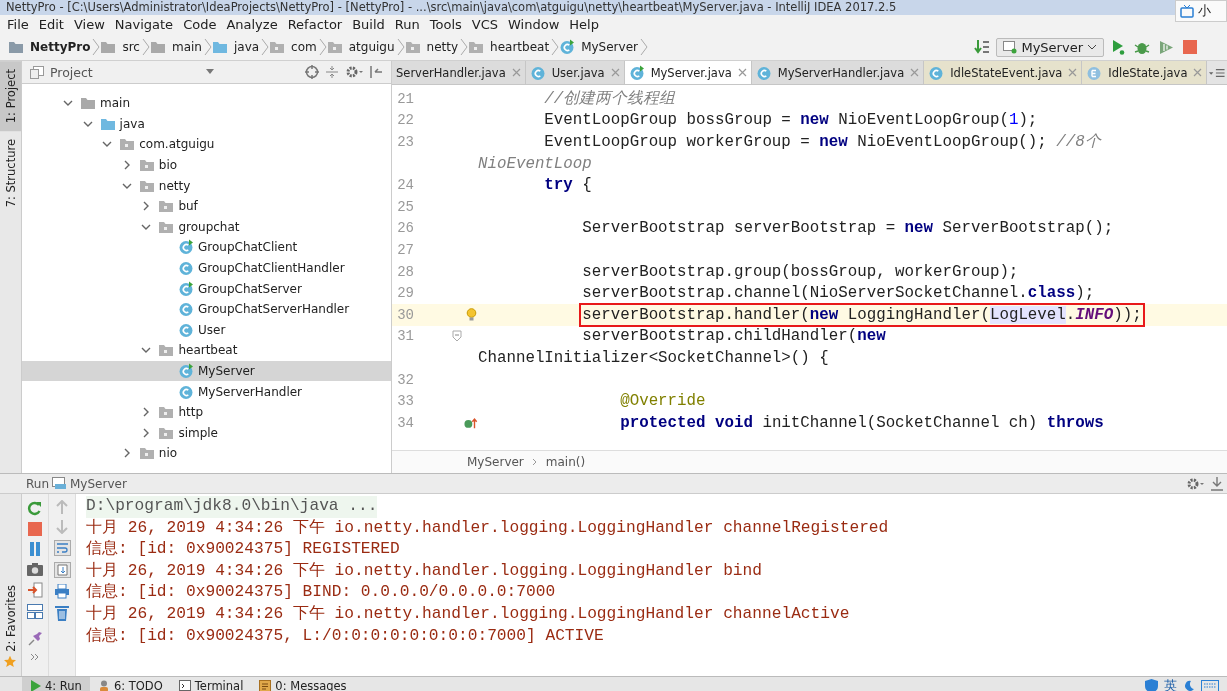 The image size is (1227, 691). What do you see at coordinates (405, 249) in the screenshot?
I see `line-number: 27` at bounding box center [405, 249].